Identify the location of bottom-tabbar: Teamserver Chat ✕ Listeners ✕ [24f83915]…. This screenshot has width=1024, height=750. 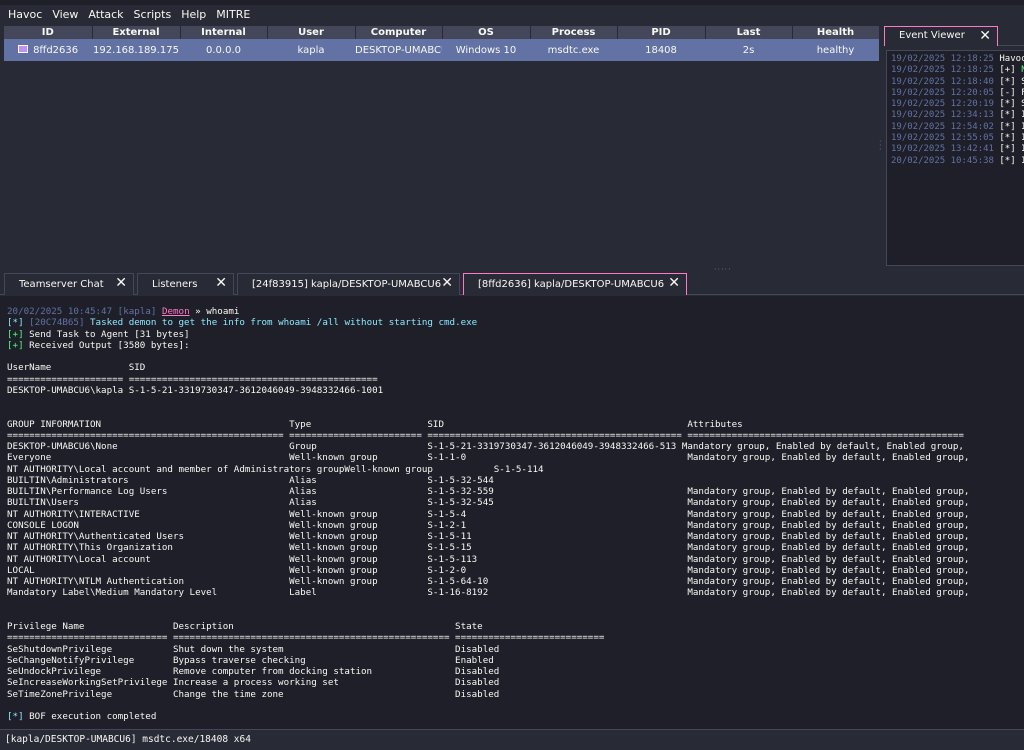
(512, 283).